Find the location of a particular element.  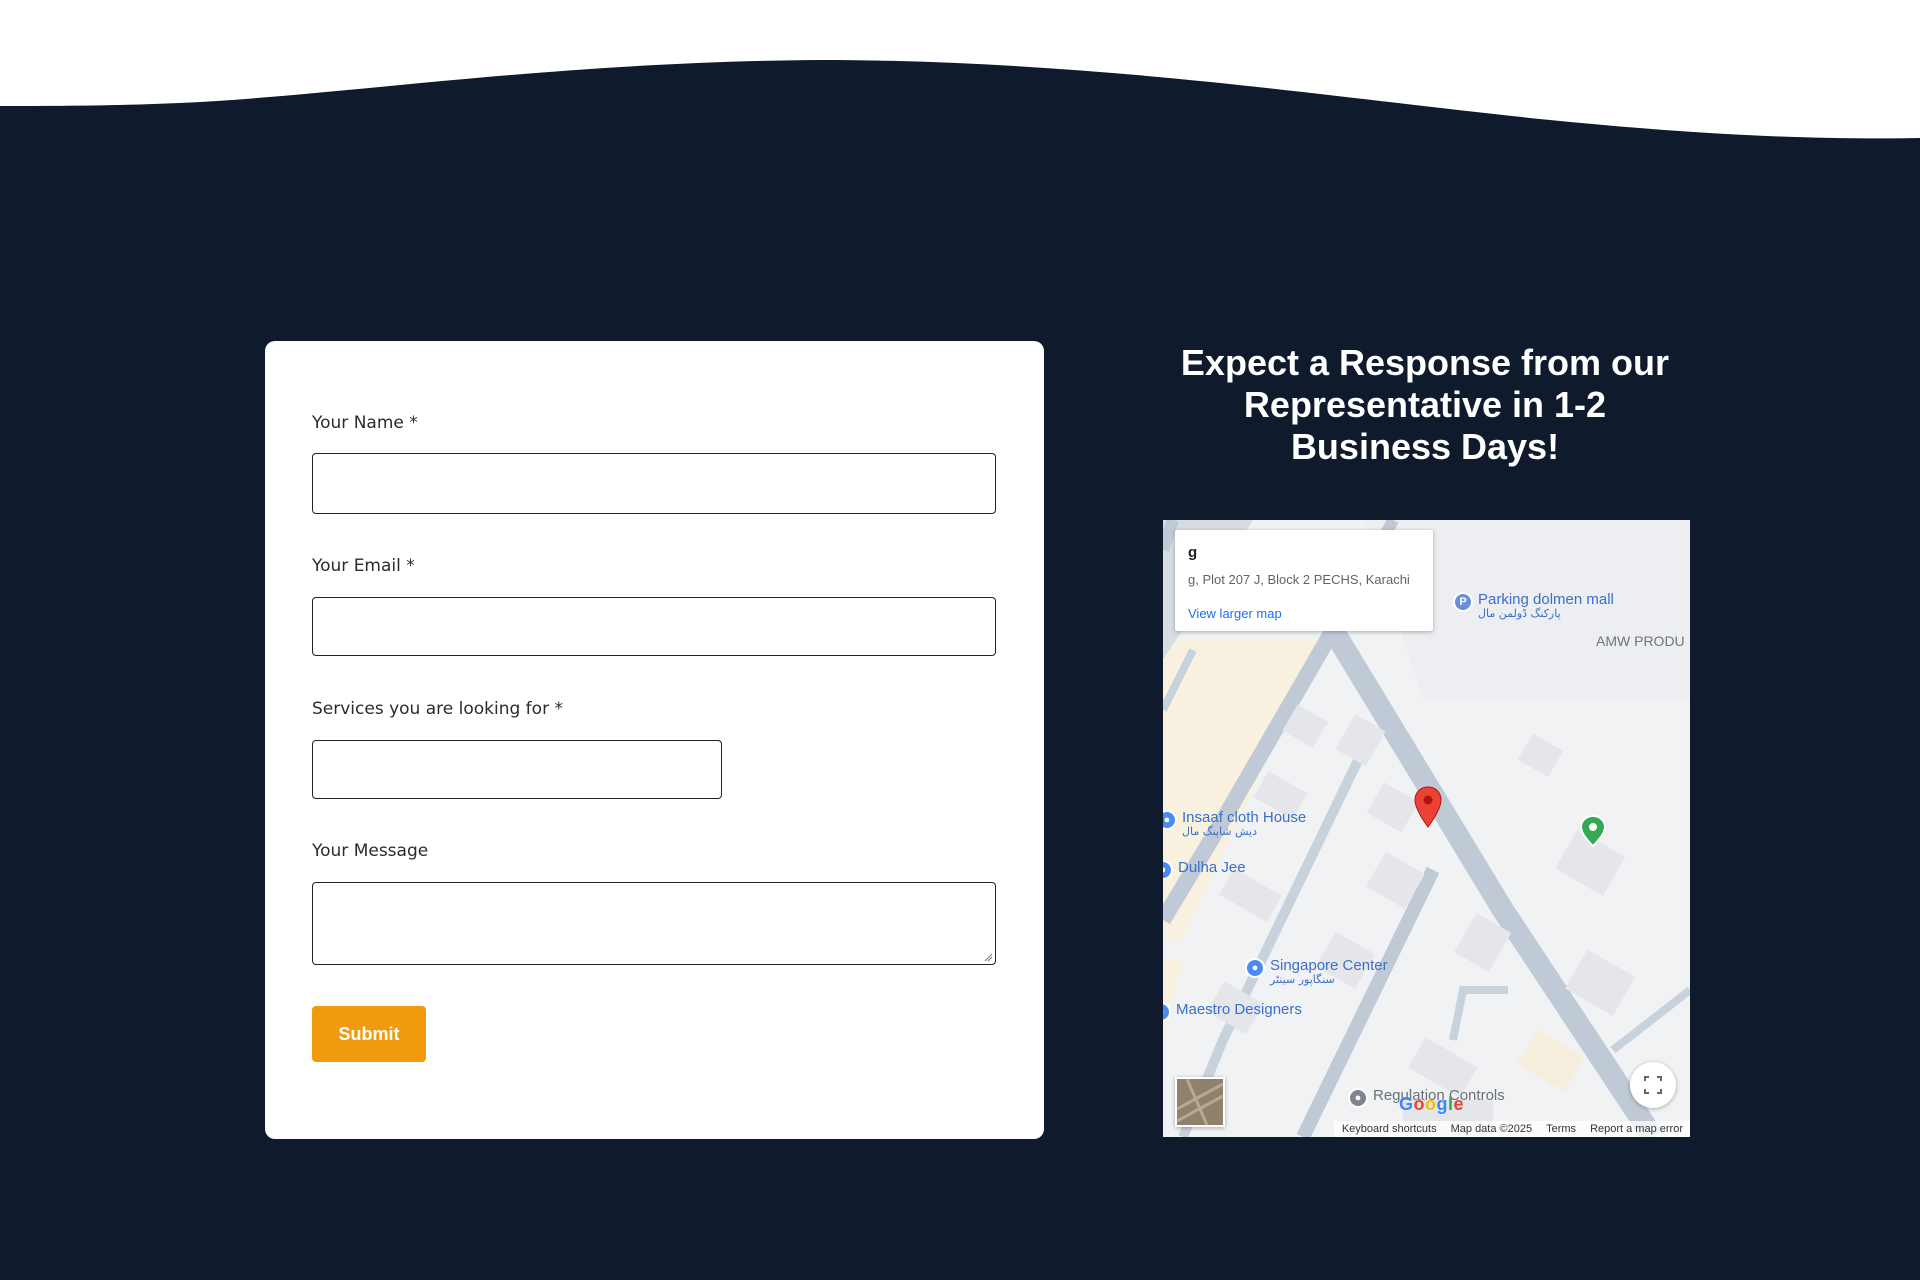

satellite-thumb-icon is located at coordinates (1200, 1102).